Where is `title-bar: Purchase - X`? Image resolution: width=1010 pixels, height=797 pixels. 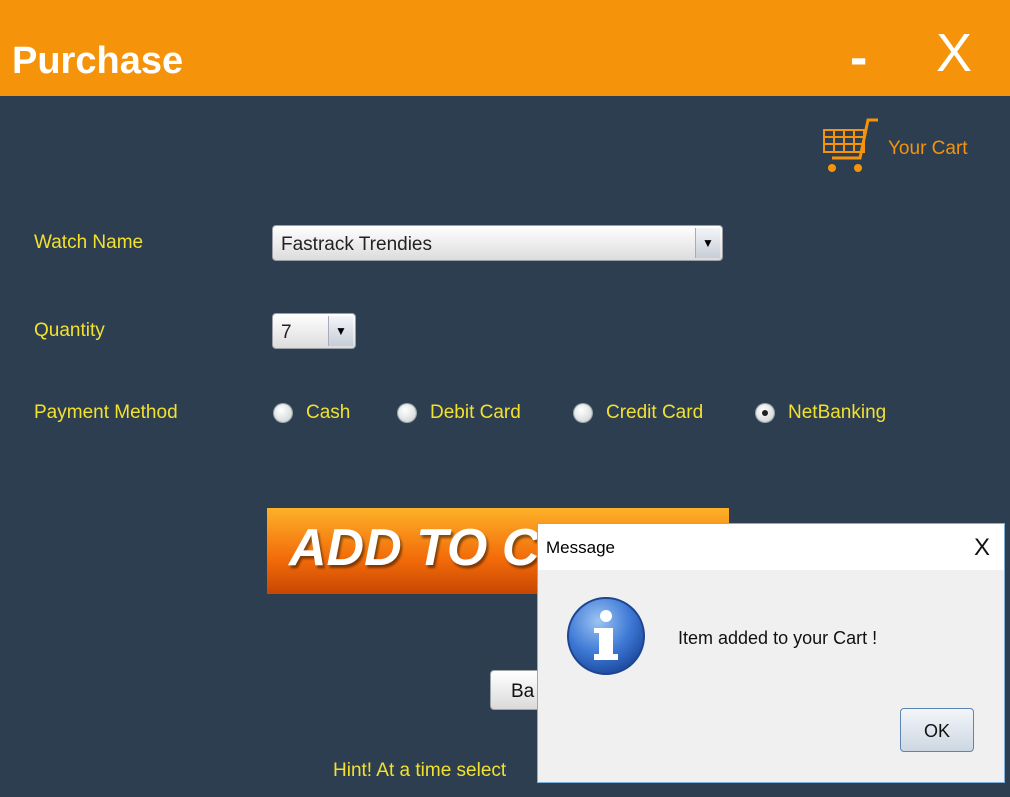
title-bar: Purchase - X is located at coordinates (505, 48).